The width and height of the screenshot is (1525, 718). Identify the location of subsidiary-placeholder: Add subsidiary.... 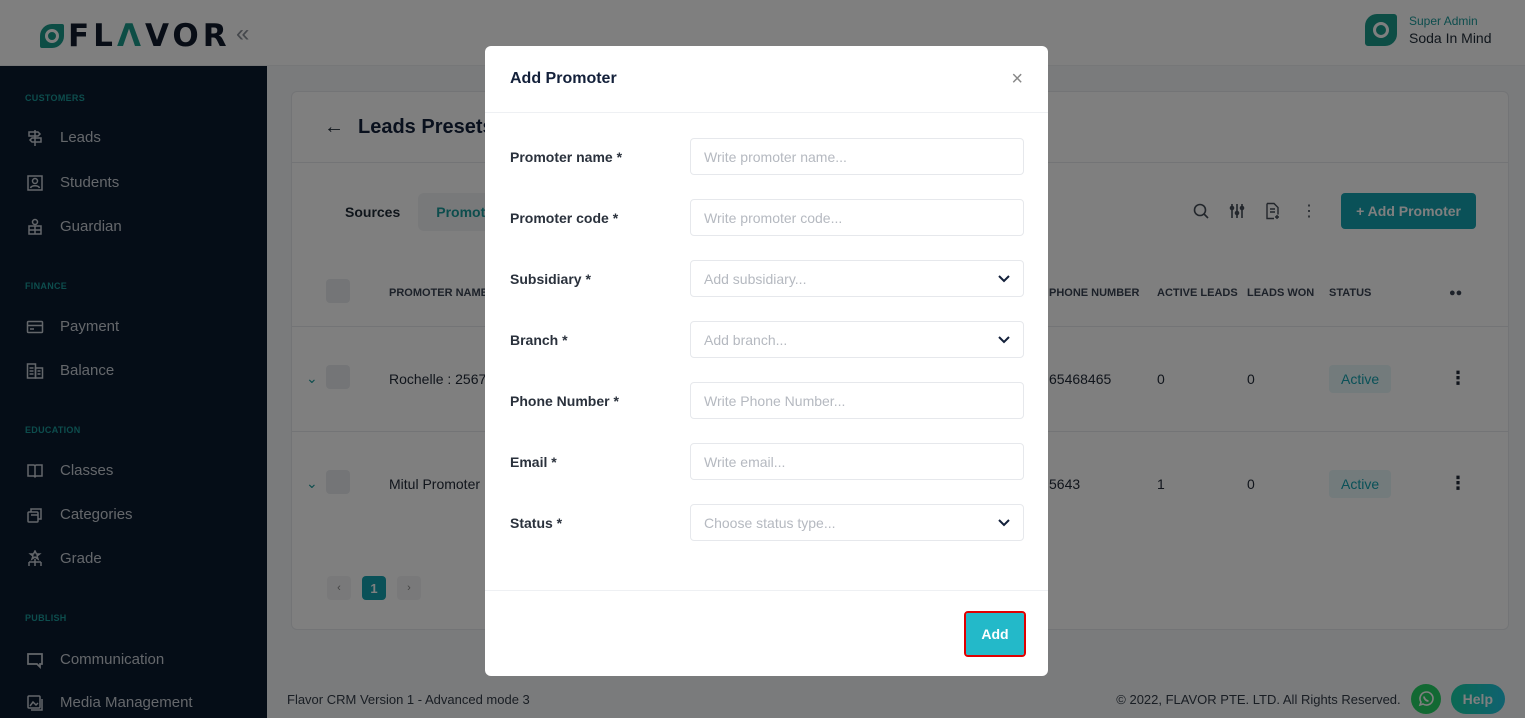
(755, 278).